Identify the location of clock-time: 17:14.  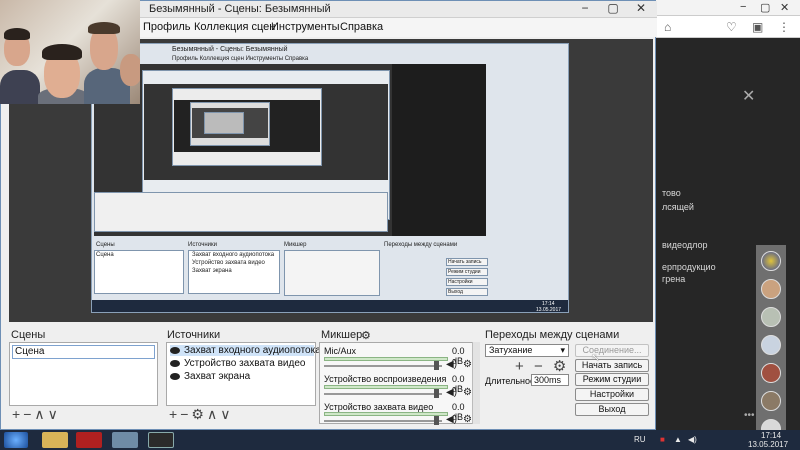
(771, 435).